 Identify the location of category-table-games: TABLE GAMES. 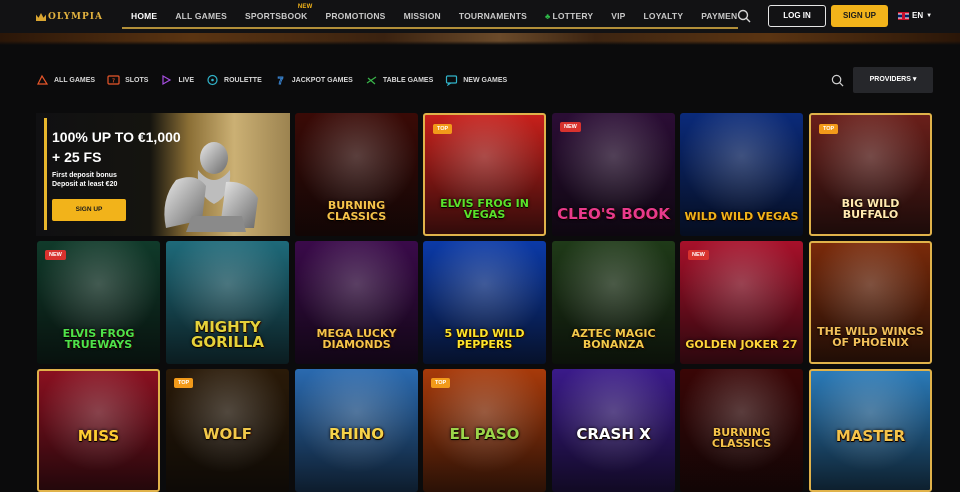
(399, 80).